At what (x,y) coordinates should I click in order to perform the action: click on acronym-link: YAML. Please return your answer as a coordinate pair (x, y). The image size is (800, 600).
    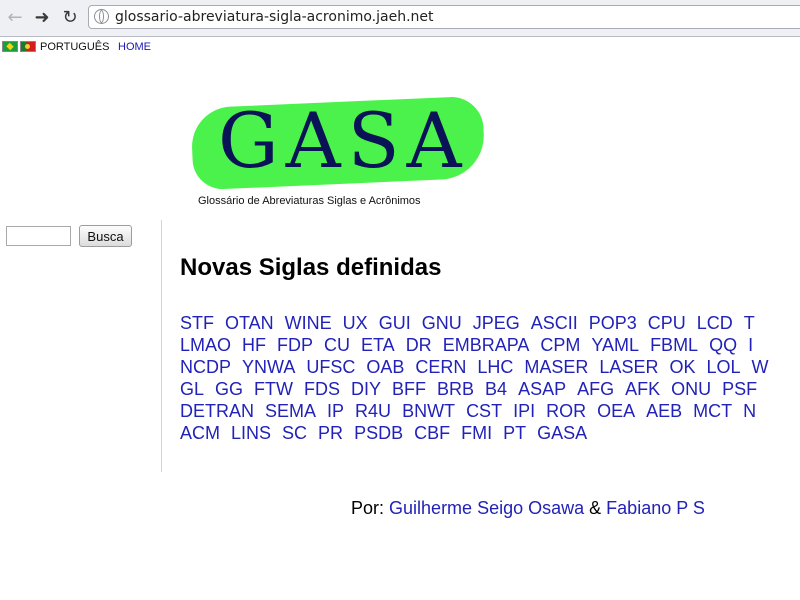
    Looking at the image, I should click on (615, 345).